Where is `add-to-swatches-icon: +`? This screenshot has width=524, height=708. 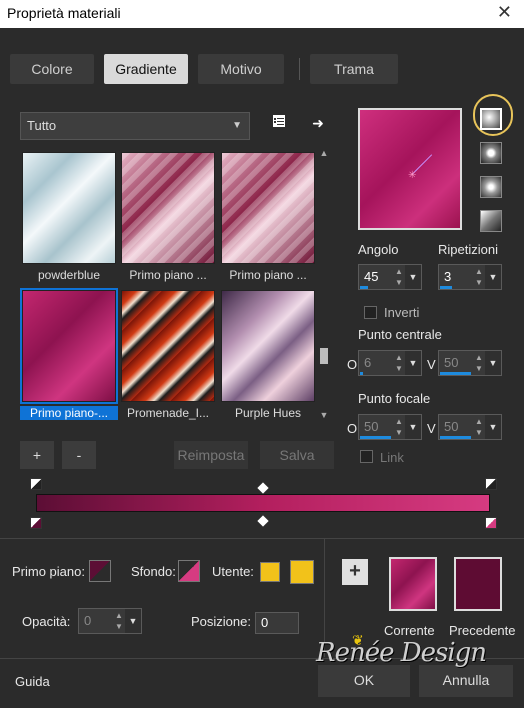
add-to-swatches-icon: + is located at coordinates (355, 572).